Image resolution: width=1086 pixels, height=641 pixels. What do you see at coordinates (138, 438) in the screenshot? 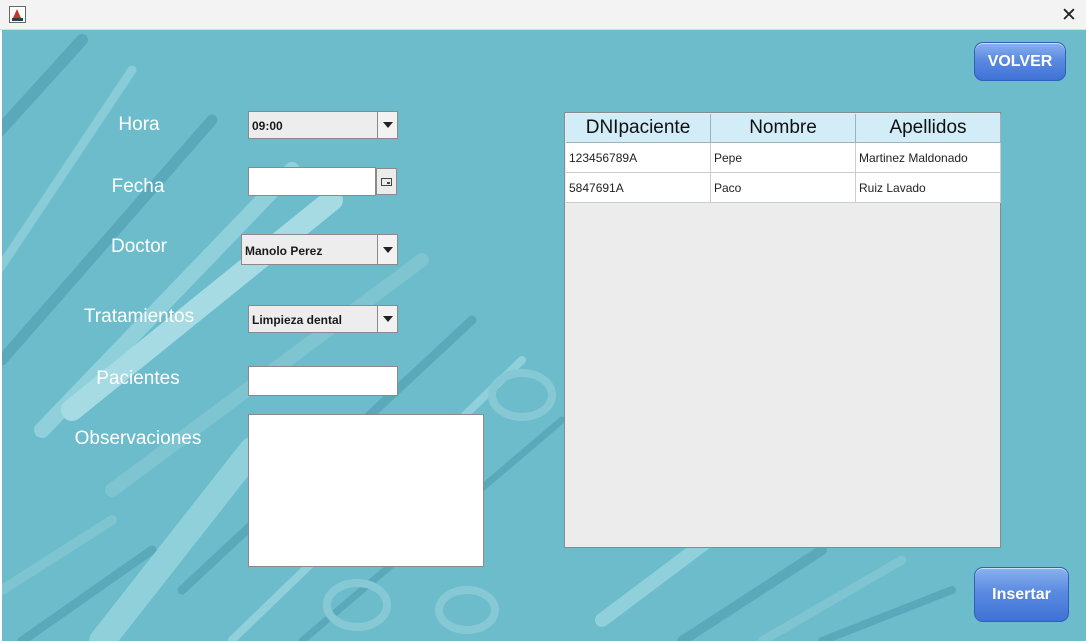
I see `label-observaciones: Observaciones` at bounding box center [138, 438].